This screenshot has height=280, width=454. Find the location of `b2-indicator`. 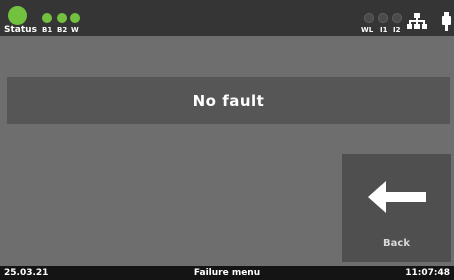

b2-indicator is located at coordinates (62, 18).